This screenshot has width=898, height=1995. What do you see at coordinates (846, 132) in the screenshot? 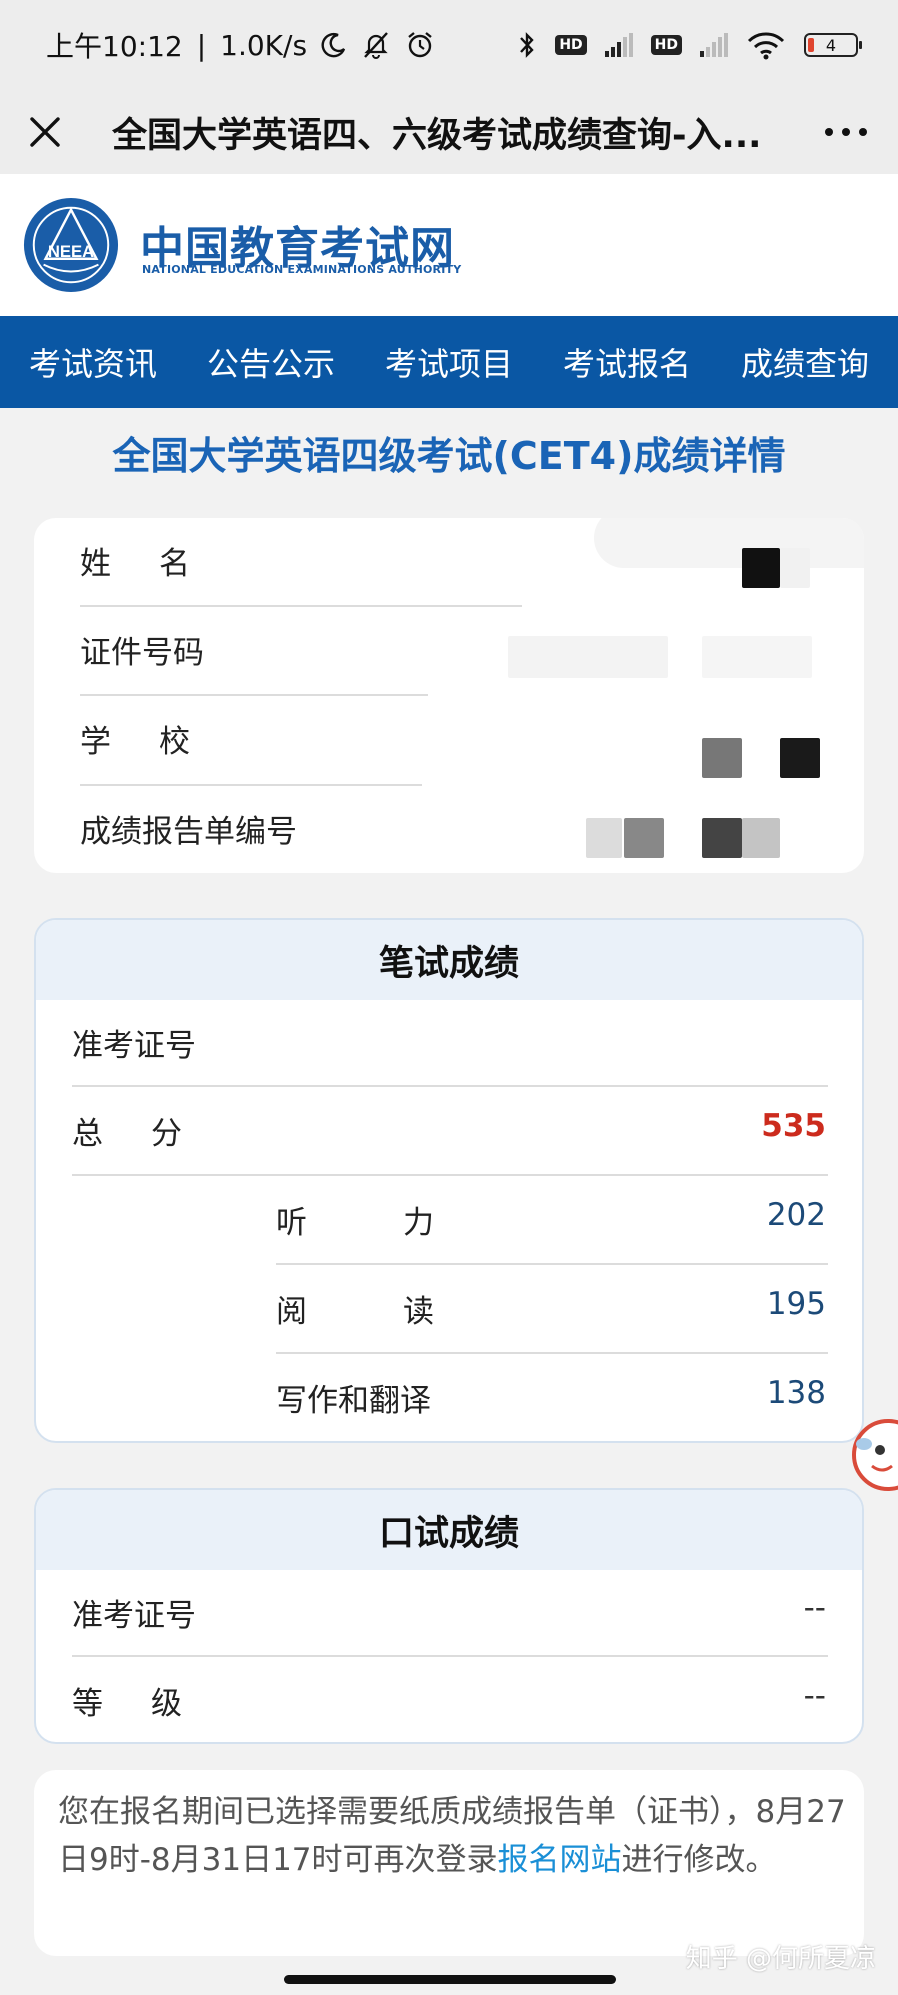
I see `more-icon` at bounding box center [846, 132].